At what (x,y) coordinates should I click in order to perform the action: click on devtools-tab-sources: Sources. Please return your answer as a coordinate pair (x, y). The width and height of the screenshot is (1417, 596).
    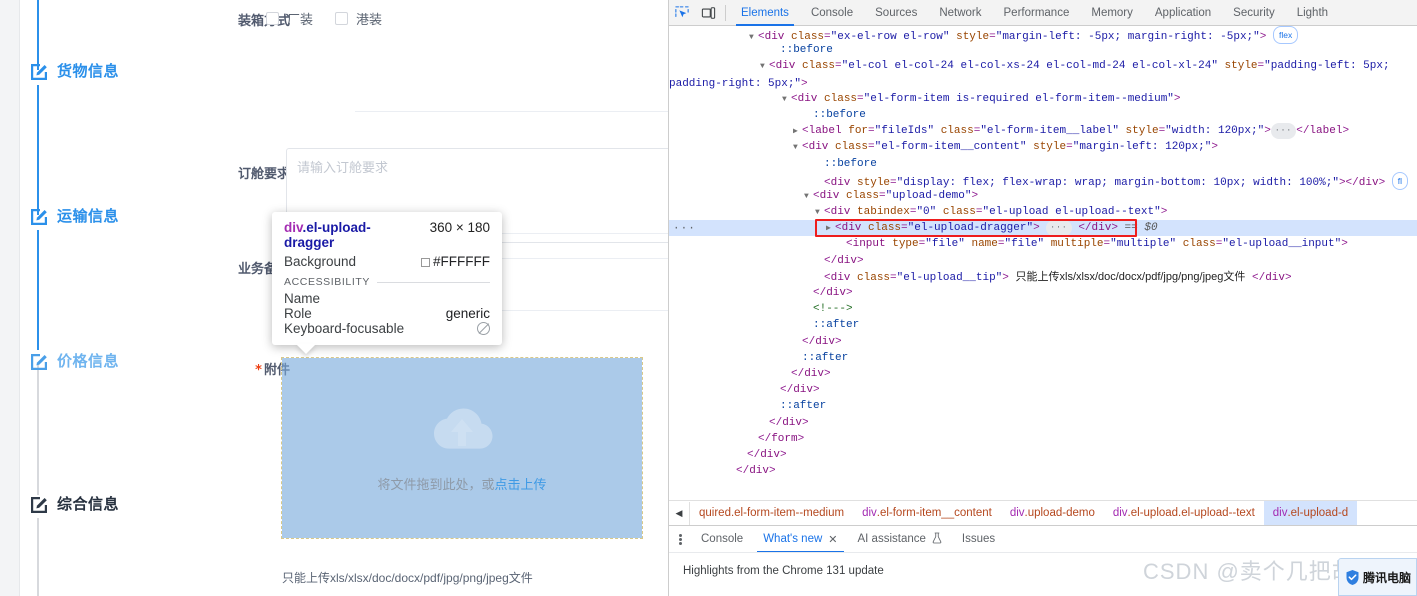
    Looking at the image, I should click on (896, 13).